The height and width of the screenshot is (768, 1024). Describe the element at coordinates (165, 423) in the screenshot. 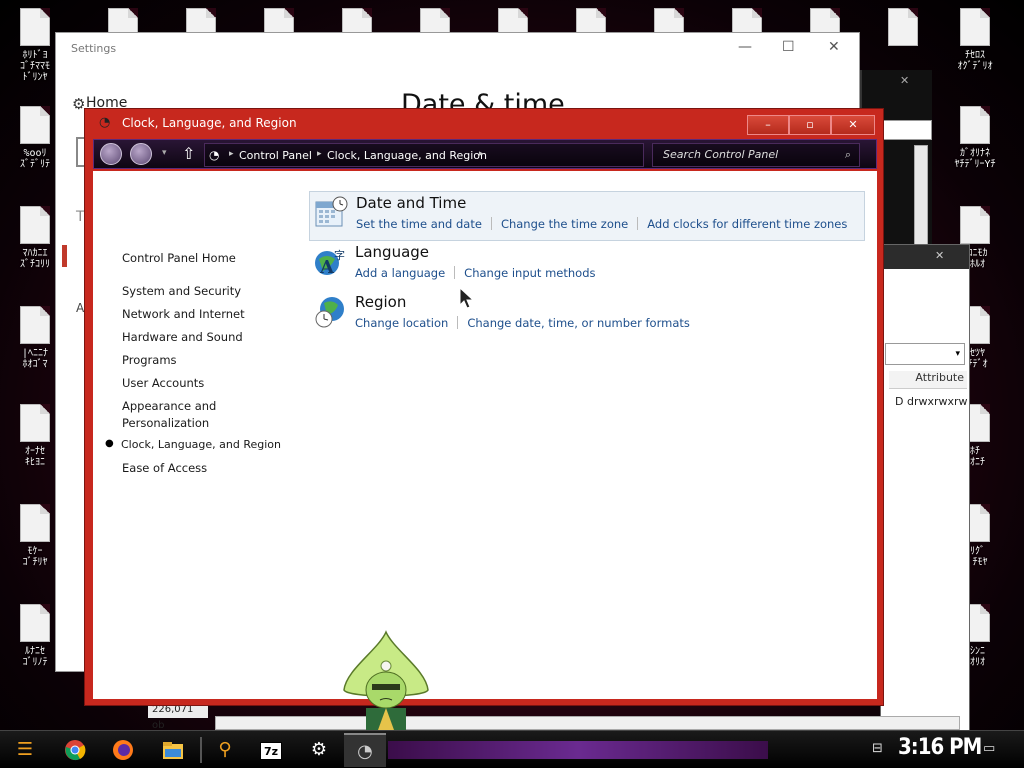

I see `nav-appearance-and-personalization: Personalization` at that location.